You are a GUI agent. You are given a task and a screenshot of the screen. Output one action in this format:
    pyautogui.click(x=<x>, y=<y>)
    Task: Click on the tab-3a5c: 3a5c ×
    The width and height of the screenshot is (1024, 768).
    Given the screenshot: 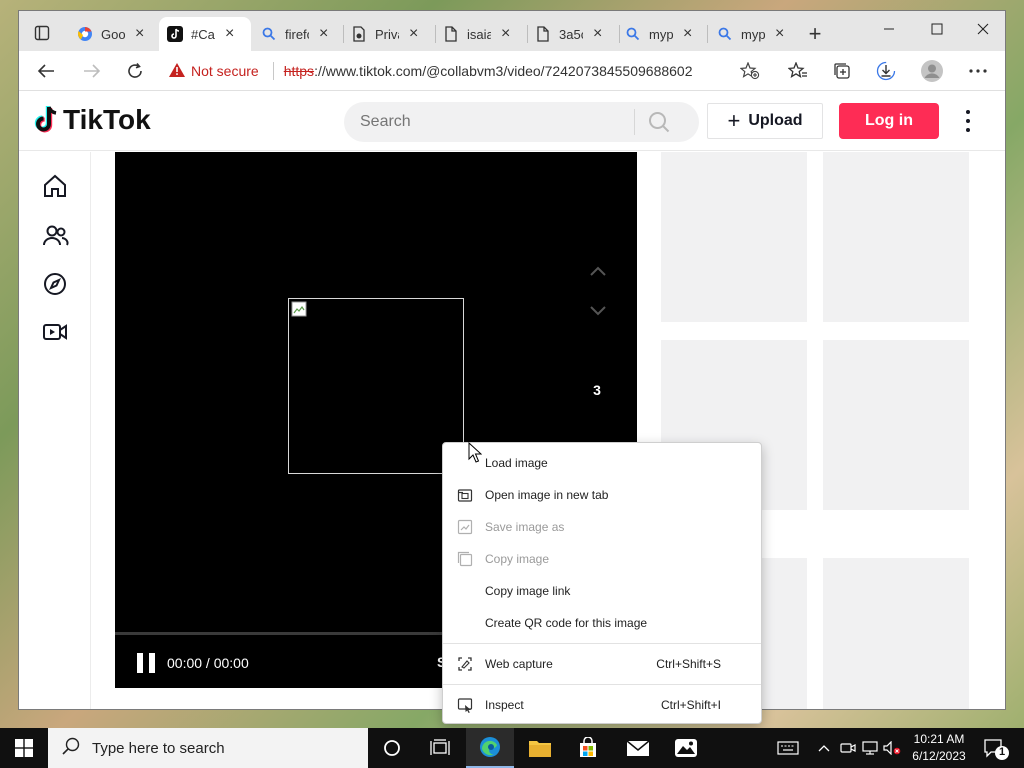 What is the action you would take?
    pyautogui.click(x=573, y=34)
    